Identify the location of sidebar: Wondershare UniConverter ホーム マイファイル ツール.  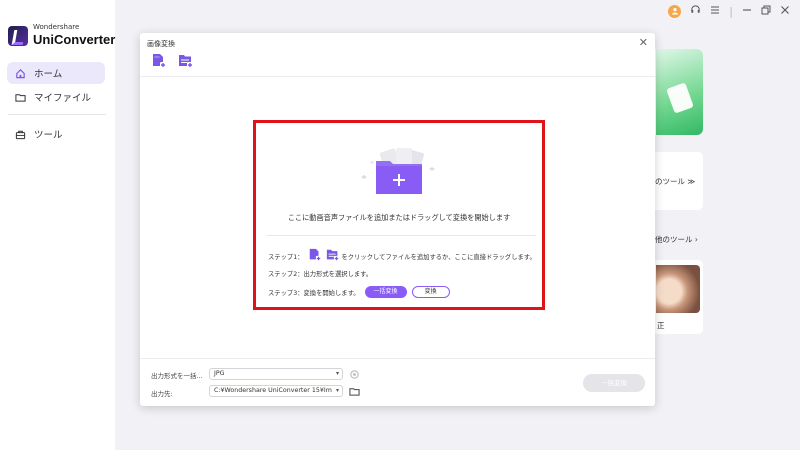
(57, 225).